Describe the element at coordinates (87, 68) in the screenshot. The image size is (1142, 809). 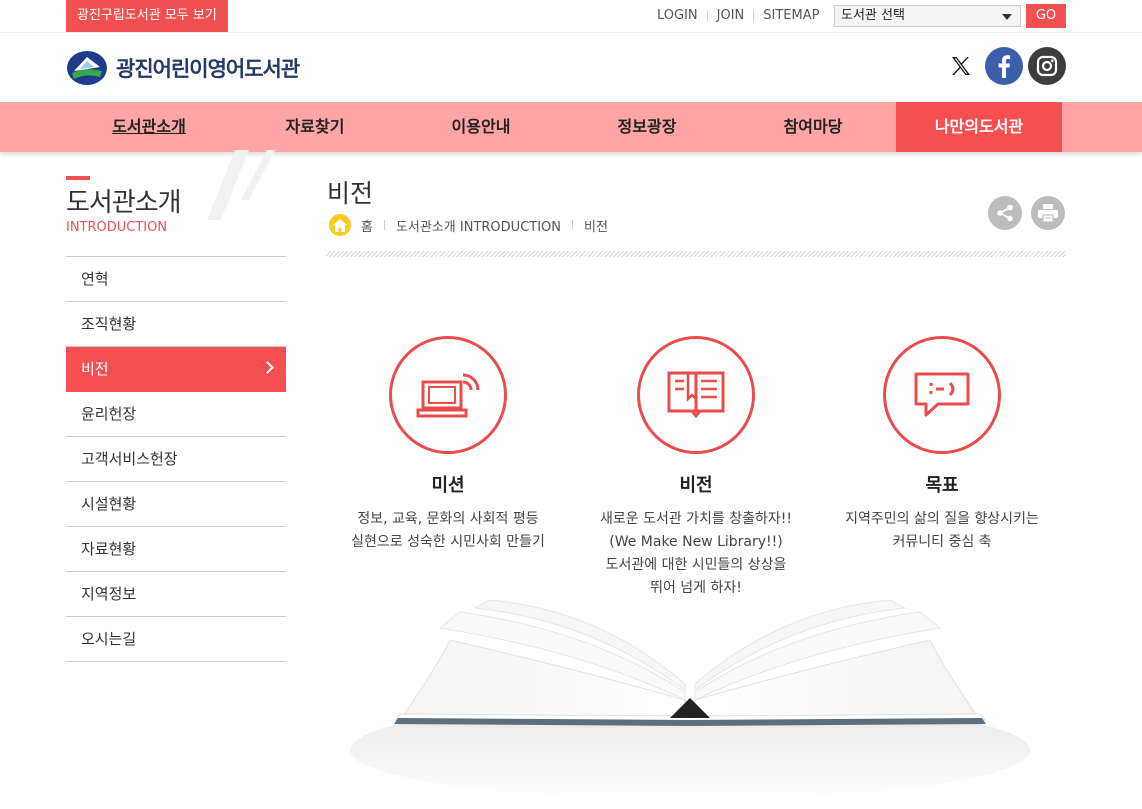
I see `library-logo-icon` at that location.